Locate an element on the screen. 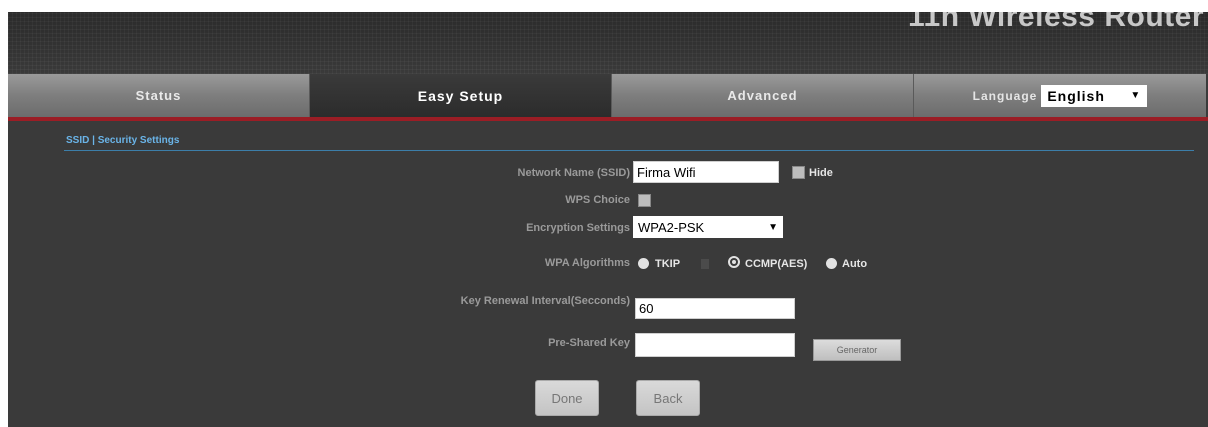 This screenshot has height=427, width=1208. renewal-input: 60 is located at coordinates (715, 308).